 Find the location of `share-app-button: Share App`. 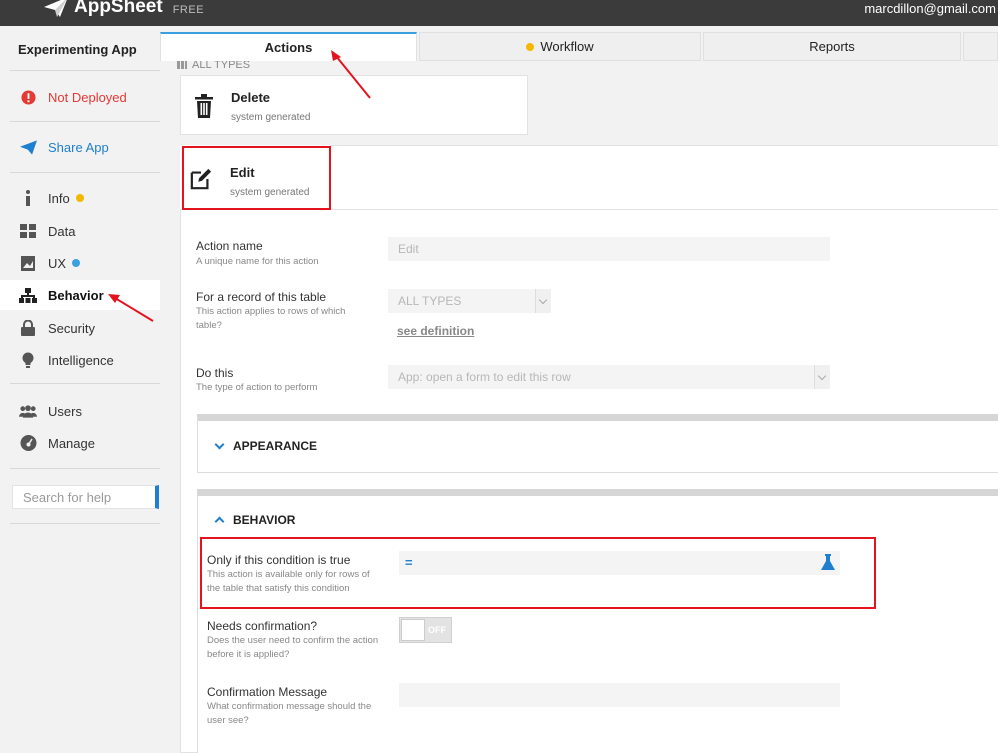

share-app-button: Share App is located at coordinates (80, 147).